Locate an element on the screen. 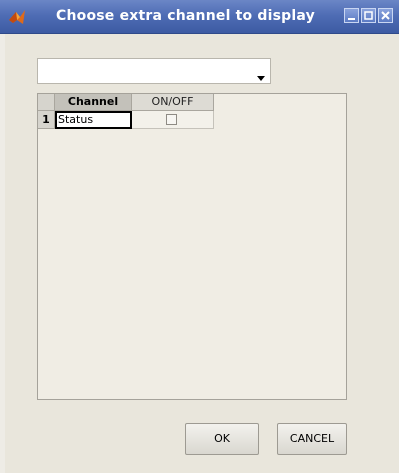 This screenshot has width=399, height=473. channel-select is located at coordinates (154, 71).